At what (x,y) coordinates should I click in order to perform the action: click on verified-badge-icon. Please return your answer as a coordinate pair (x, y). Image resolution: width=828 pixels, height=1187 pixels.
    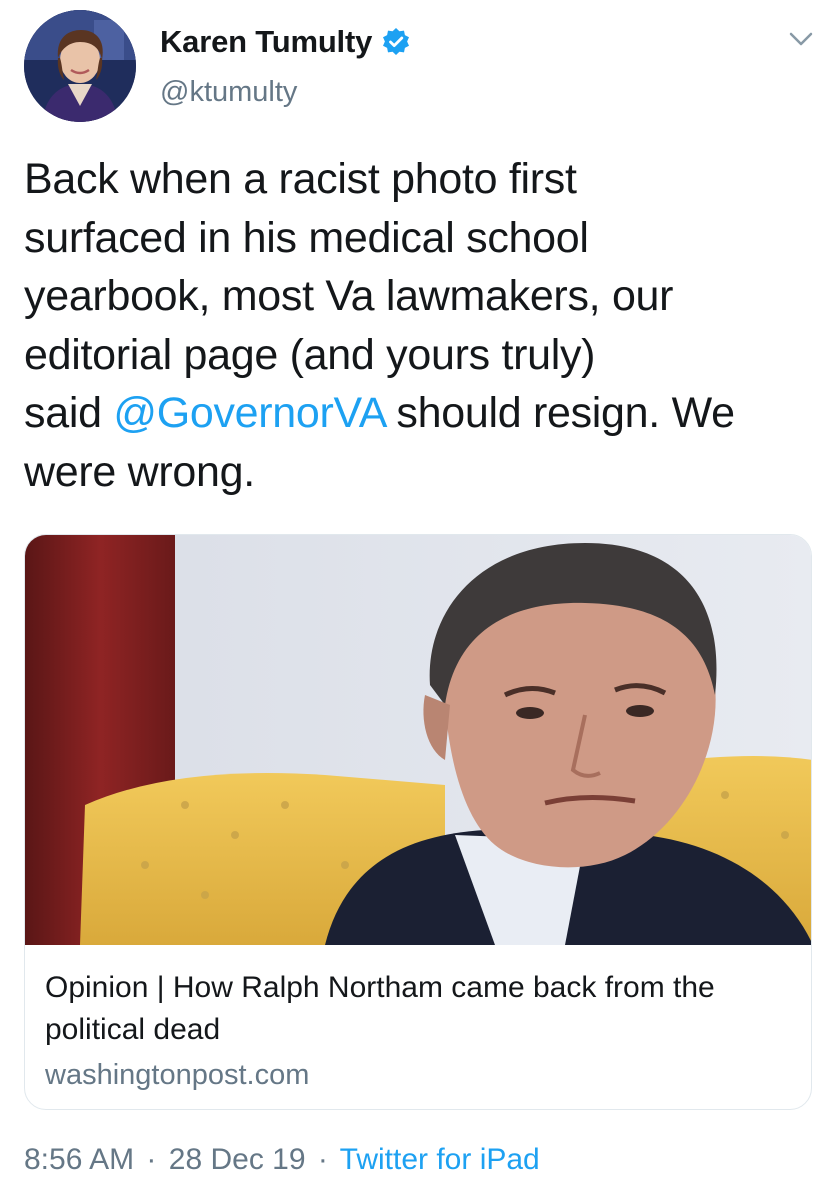
    Looking at the image, I should click on (396, 42).